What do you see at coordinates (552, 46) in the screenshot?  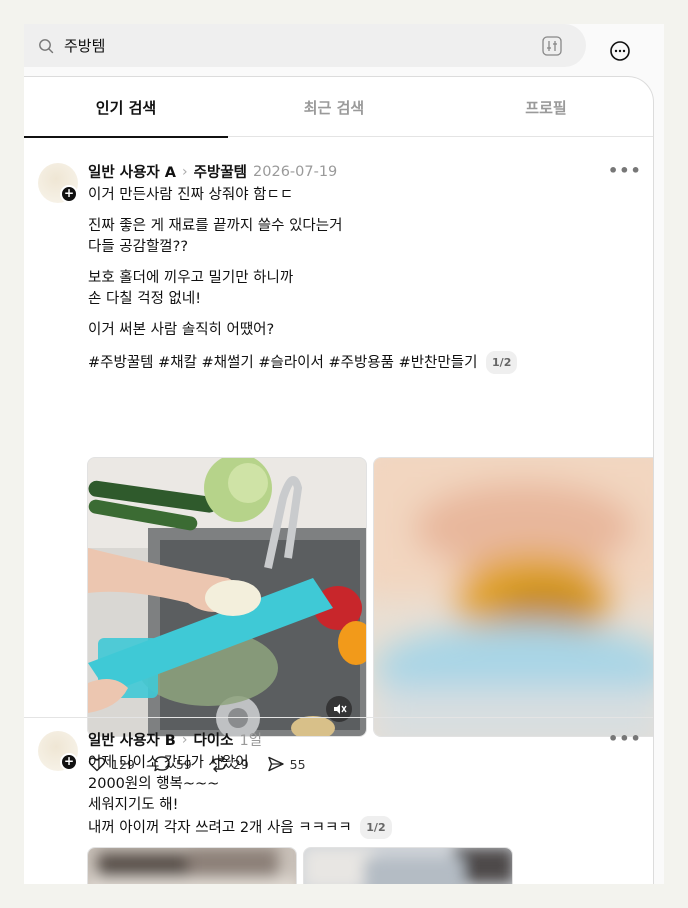 I see `filter-icon` at bounding box center [552, 46].